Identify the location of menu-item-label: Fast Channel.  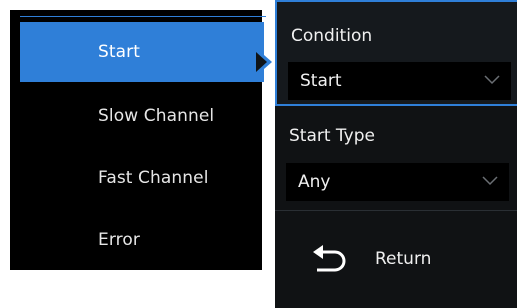
(153, 178).